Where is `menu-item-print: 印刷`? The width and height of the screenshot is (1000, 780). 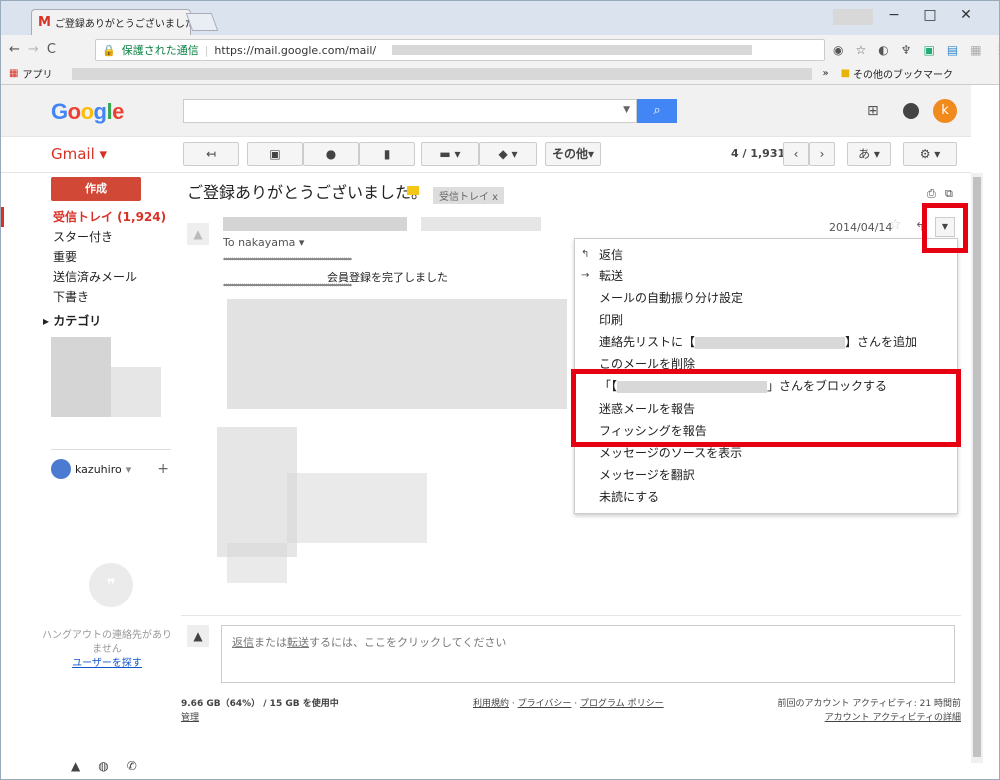 menu-item-print: 印刷 is located at coordinates (611, 320).